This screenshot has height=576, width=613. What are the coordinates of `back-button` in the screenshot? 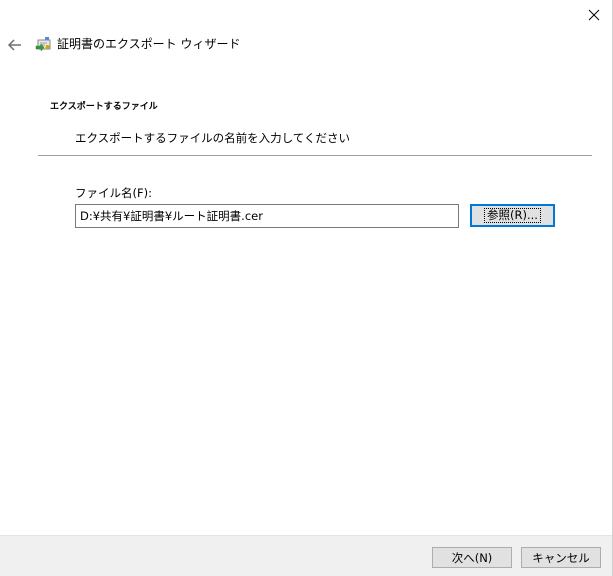 It's located at (15, 45).